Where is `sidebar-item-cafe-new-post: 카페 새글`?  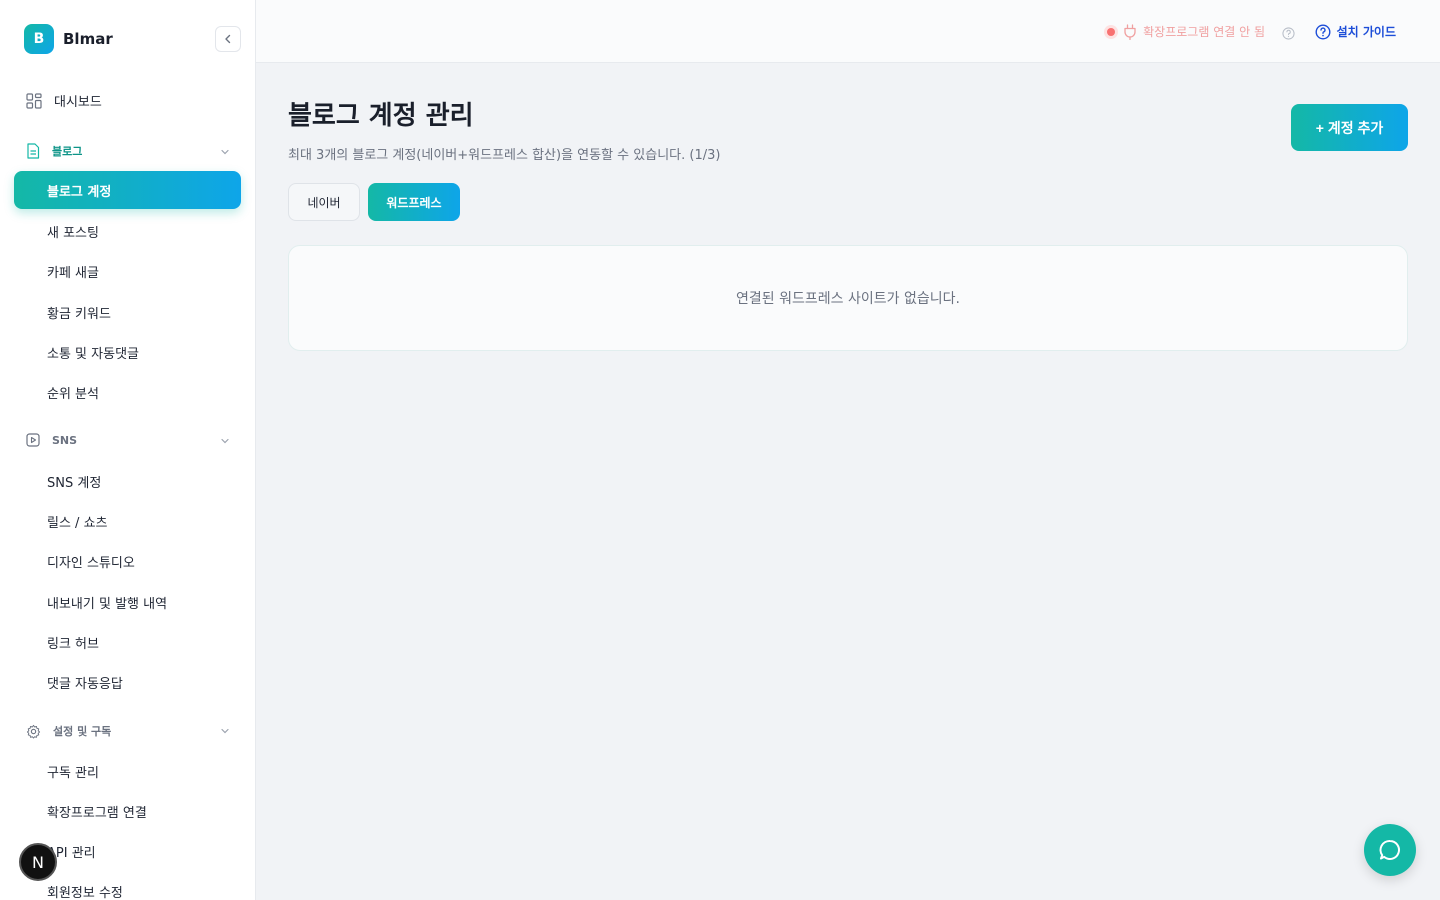
sidebar-item-cafe-new-post: 카페 새글 is located at coordinates (73, 271).